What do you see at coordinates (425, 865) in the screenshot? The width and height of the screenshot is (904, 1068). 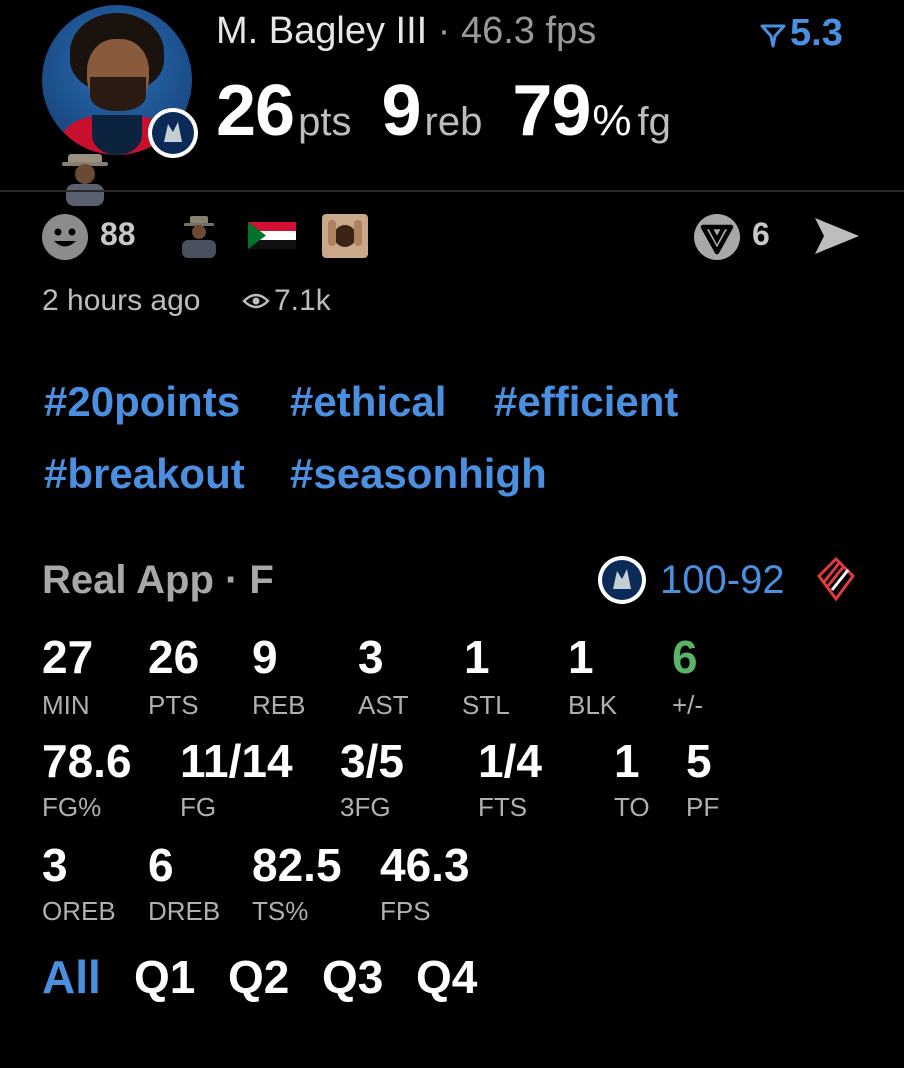 I see `stat-value-fps: 46.3` at bounding box center [425, 865].